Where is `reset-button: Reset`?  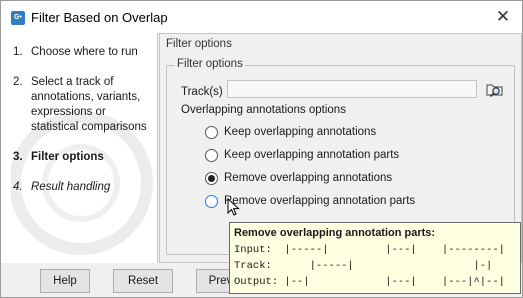
reset-button: Reset is located at coordinates (143, 281).